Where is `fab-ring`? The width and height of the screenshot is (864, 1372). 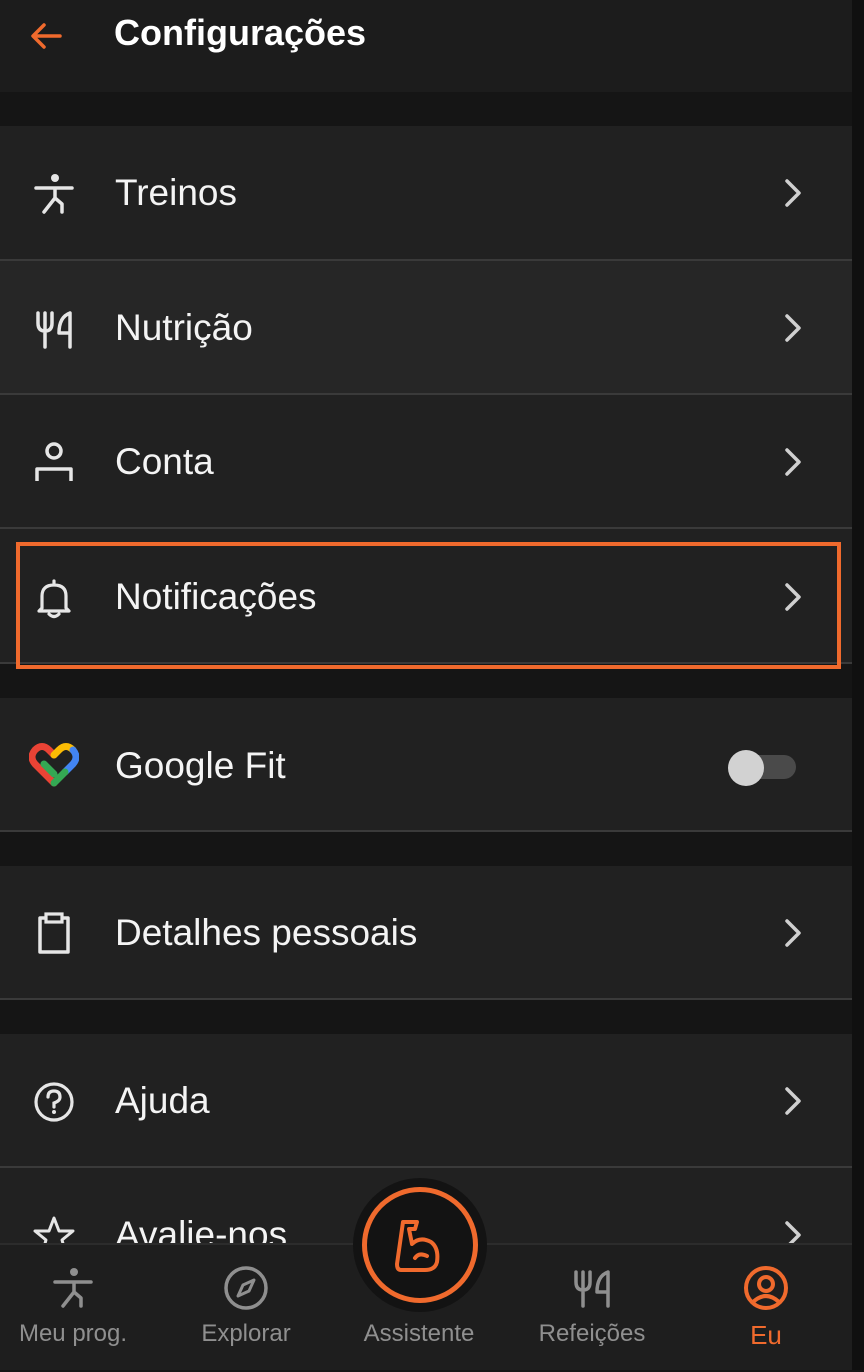 fab-ring is located at coordinates (420, 1245).